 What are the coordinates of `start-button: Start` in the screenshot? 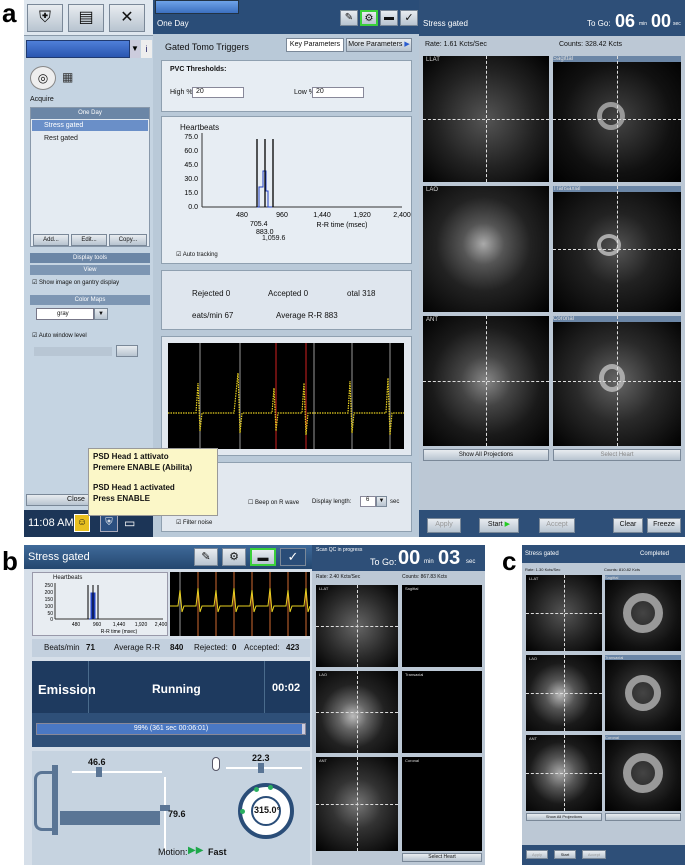 It's located at (565, 854).